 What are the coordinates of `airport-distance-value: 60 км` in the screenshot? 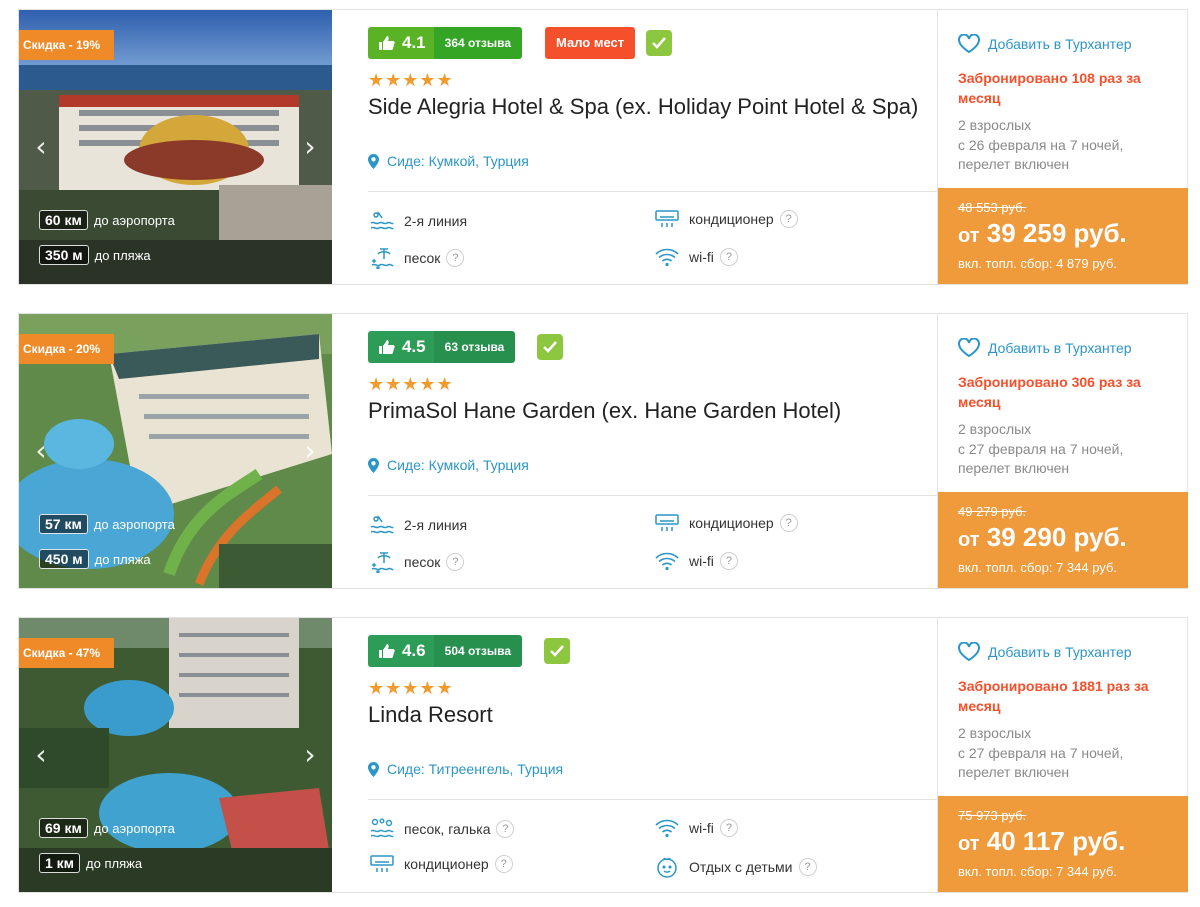 It's located at (63, 220).